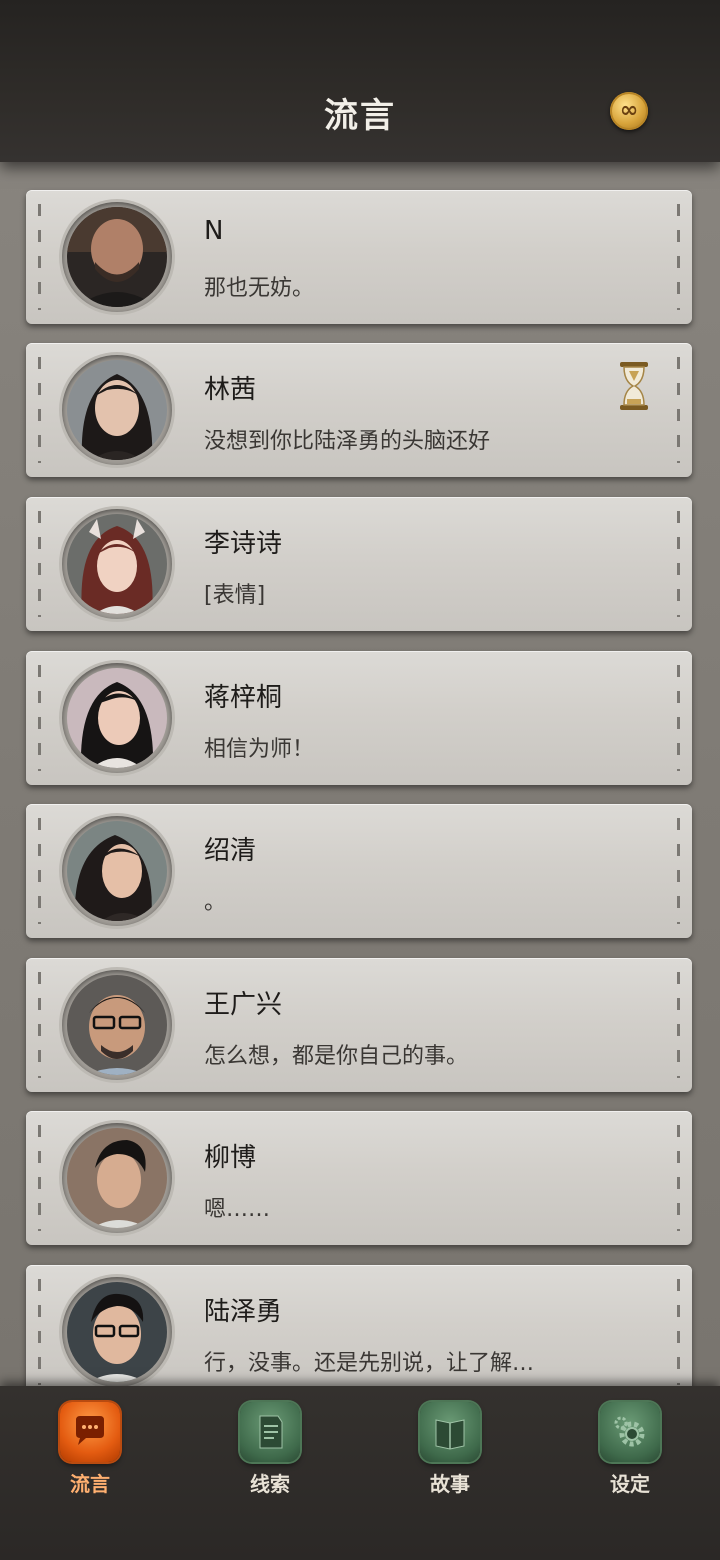 Image resolution: width=720 pixels, height=1560 pixels. I want to click on last-message: [表情], so click(235, 595).